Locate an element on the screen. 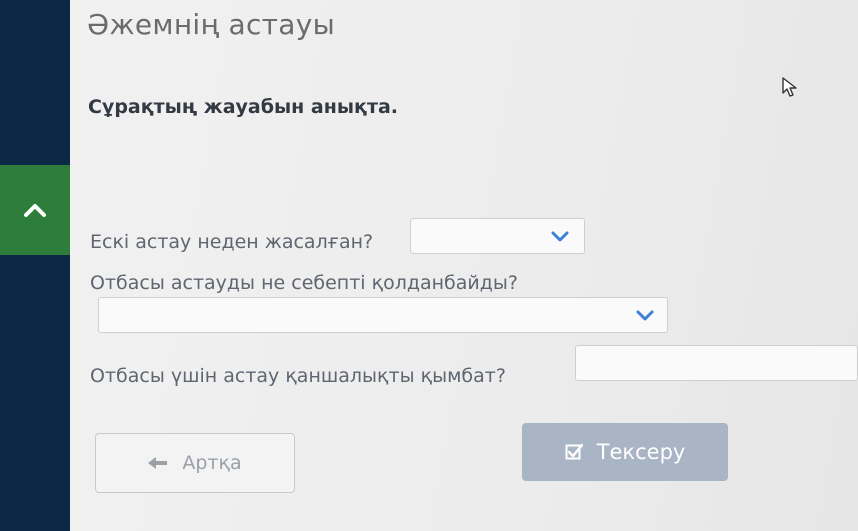  arrow-left-icon is located at coordinates (158, 463).